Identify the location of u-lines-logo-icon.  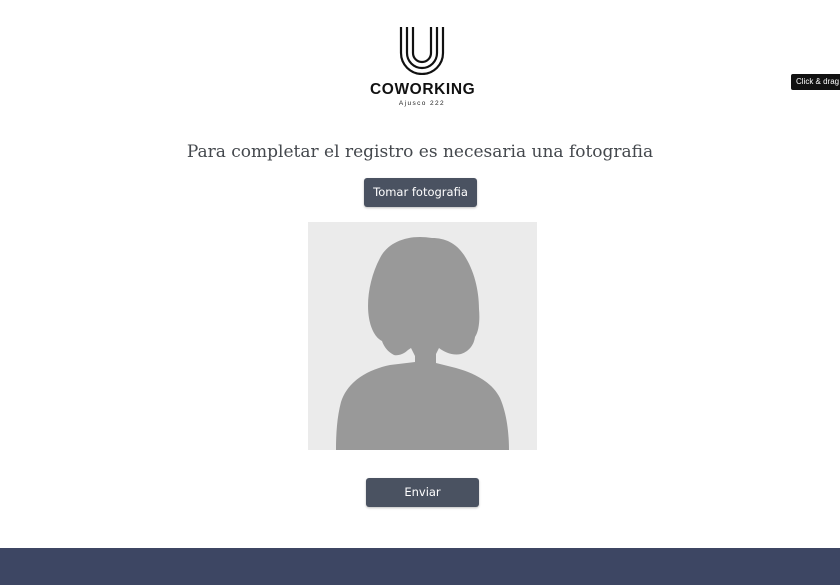
(422, 51).